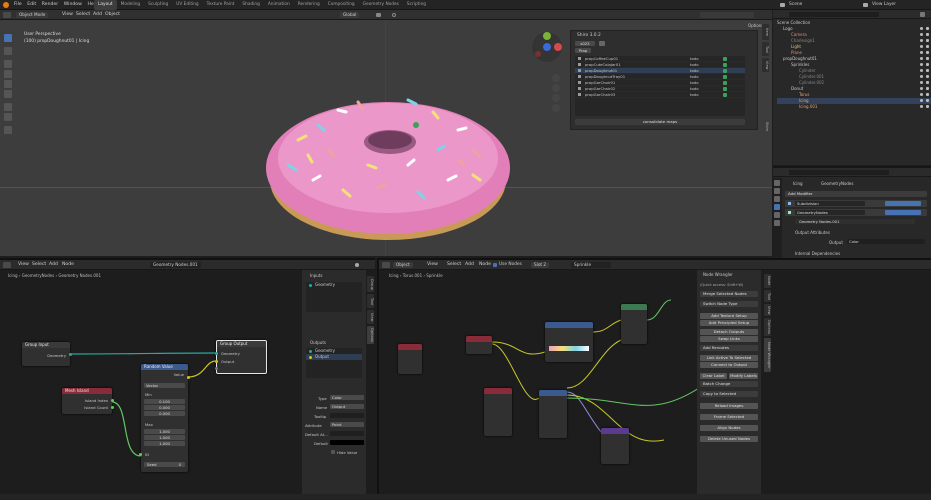 This screenshot has width=931, height=500. What do you see at coordinates (830, 212) in the screenshot?
I see `modifier-name: GeometryNodes` at bounding box center [830, 212].